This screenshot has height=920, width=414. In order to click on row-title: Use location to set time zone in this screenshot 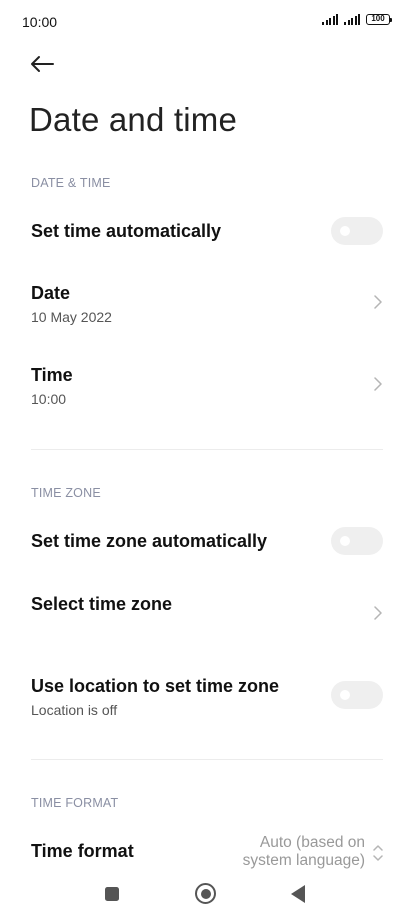, I will do `click(155, 686)`.